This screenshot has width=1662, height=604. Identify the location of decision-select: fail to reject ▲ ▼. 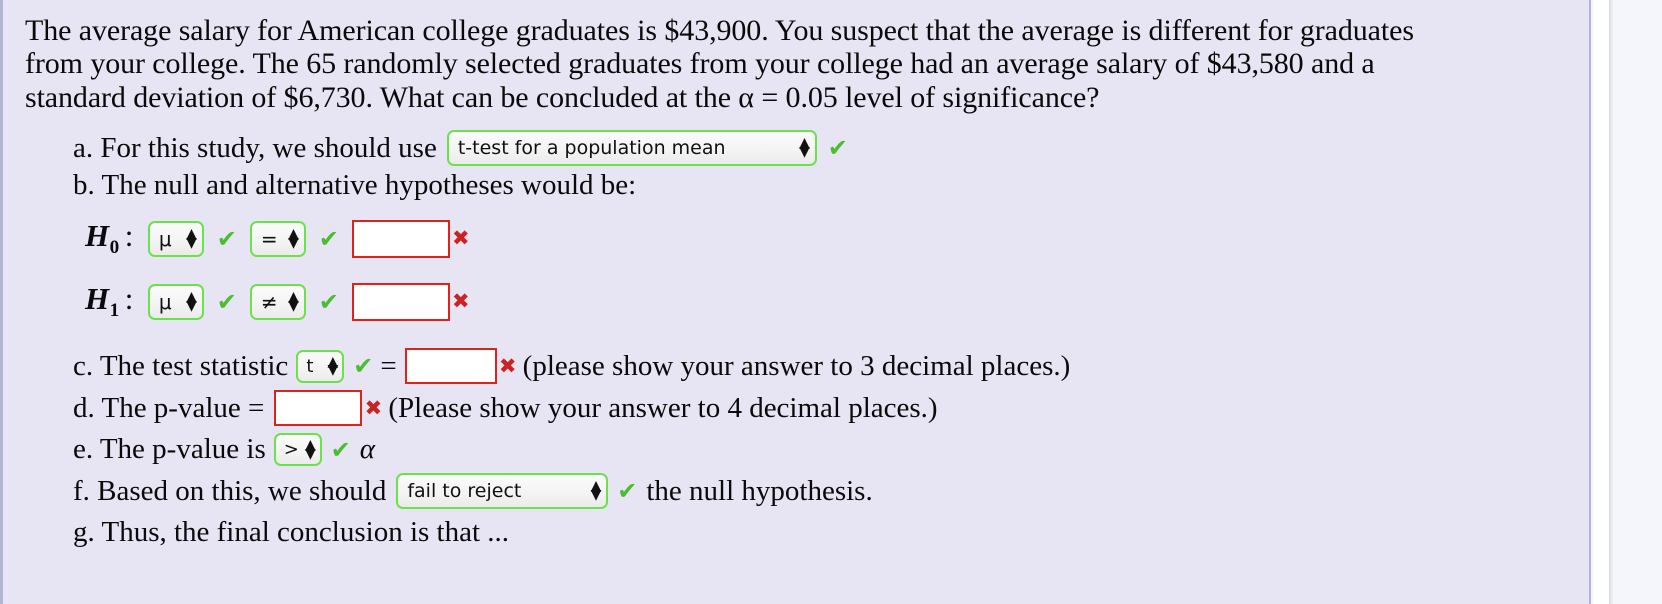
(502, 490).